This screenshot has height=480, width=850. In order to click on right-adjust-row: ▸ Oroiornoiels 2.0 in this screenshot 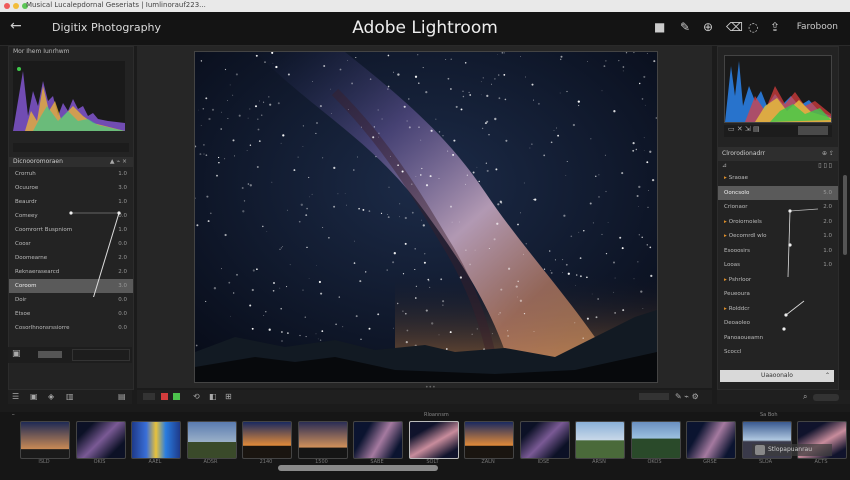, I will do `click(778, 222)`.